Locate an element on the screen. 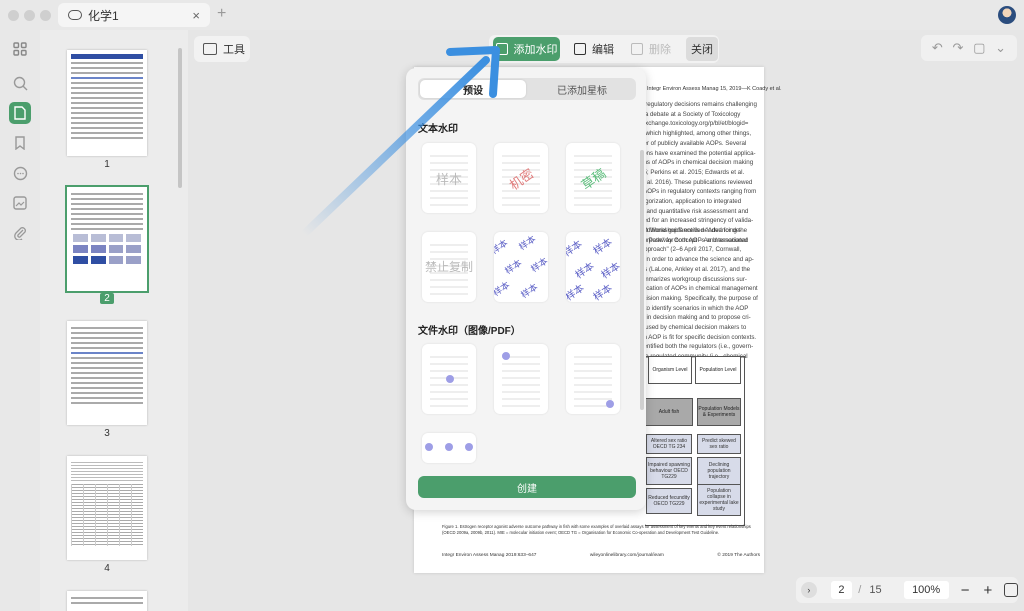  attachment-icon is located at coordinates (20, 233).